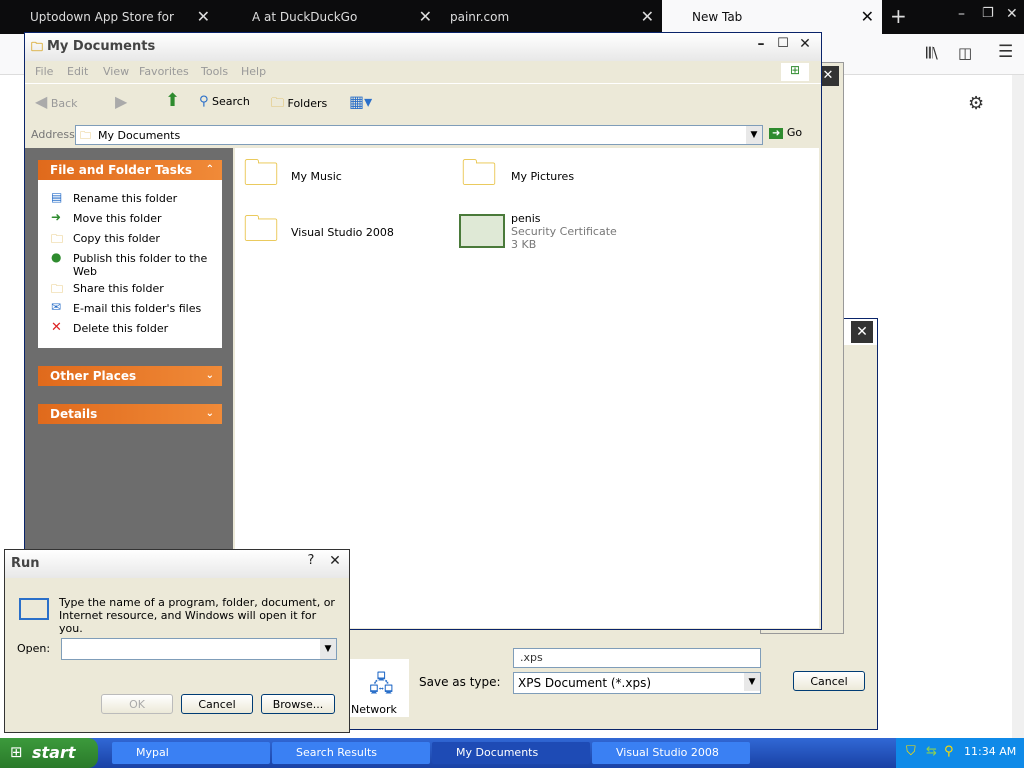  What do you see at coordinates (101, 46) in the screenshot?
I see `explorer-title: My Documents` at bounding box center [101, 46].